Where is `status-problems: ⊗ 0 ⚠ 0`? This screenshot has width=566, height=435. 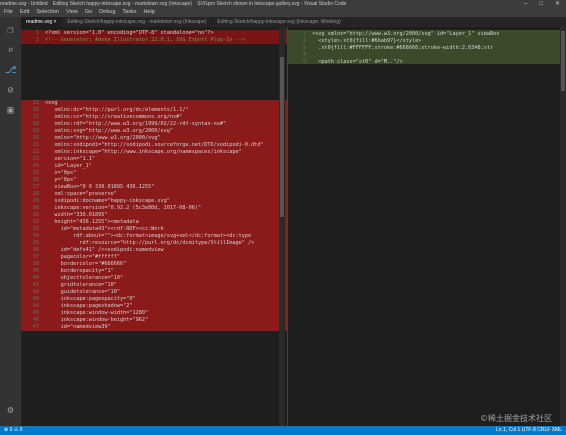
status-problems: ⊗ 0 ⚠ 0 is located at coordinates (13, 430).